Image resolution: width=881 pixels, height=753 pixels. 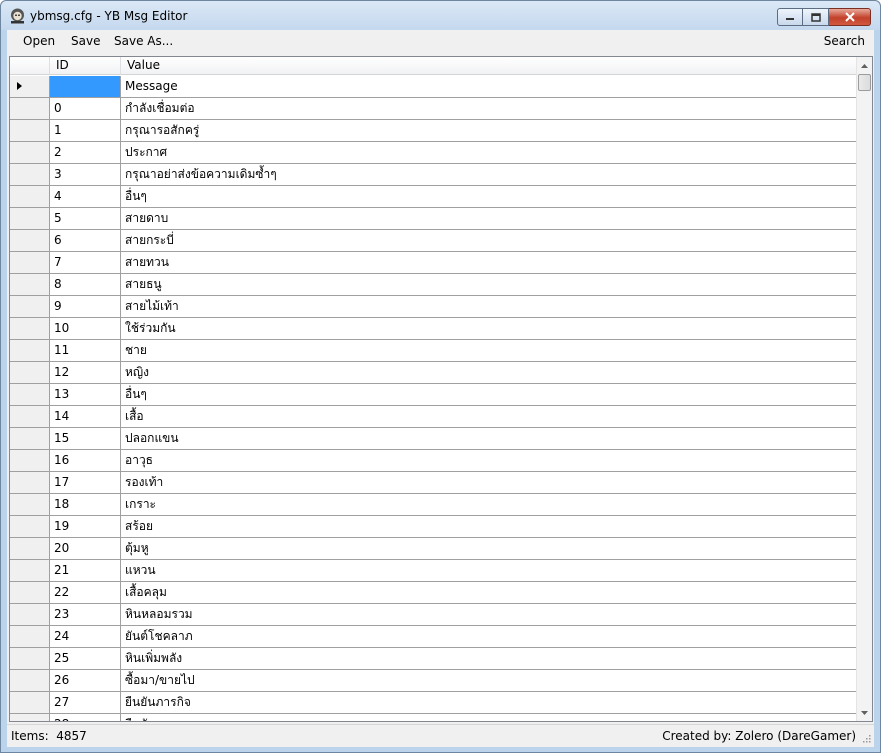 I want to click on cell-value: ประกาศ, so click(x=489, y=152).